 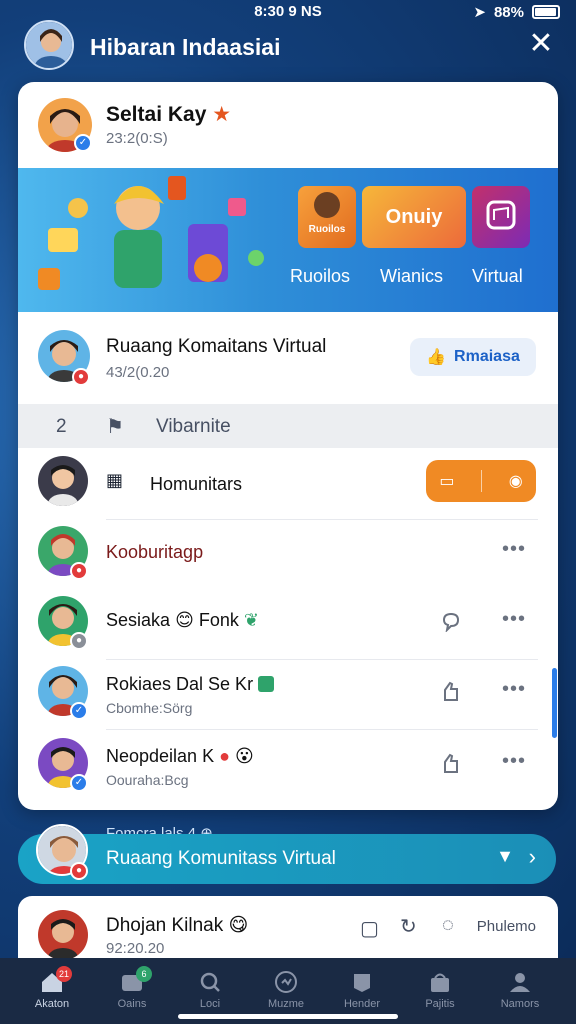 I want to click on tab-label: Loci, so click(x=210, y=1004).